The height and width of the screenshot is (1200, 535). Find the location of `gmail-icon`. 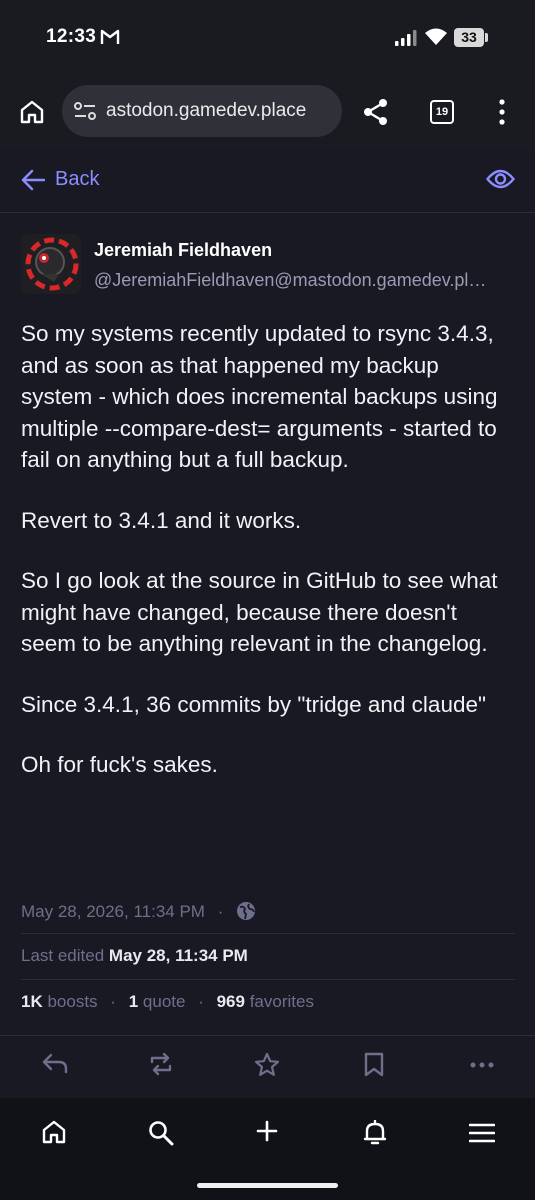

gmail-icon is located at coordinates (110, 36).